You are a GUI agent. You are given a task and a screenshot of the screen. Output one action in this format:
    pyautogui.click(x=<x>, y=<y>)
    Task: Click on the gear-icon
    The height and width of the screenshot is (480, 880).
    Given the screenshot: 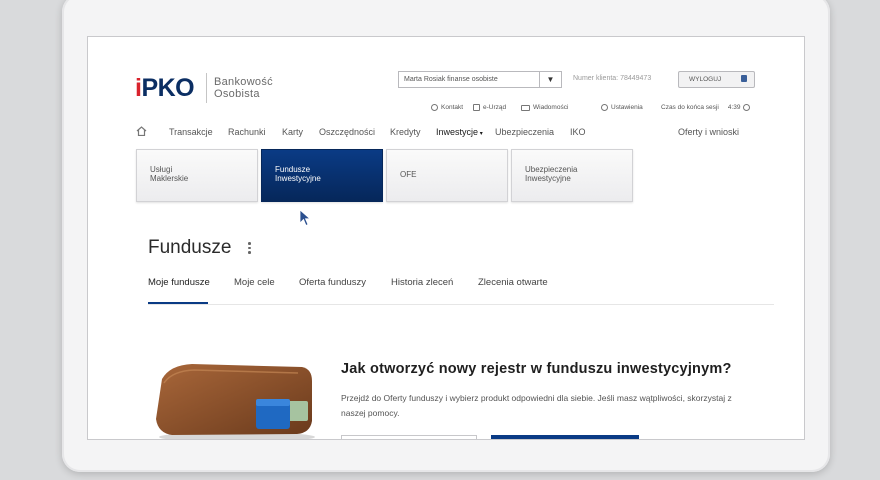 What is the action you would take?
    pyautogui.click(x=604, y=107)
    